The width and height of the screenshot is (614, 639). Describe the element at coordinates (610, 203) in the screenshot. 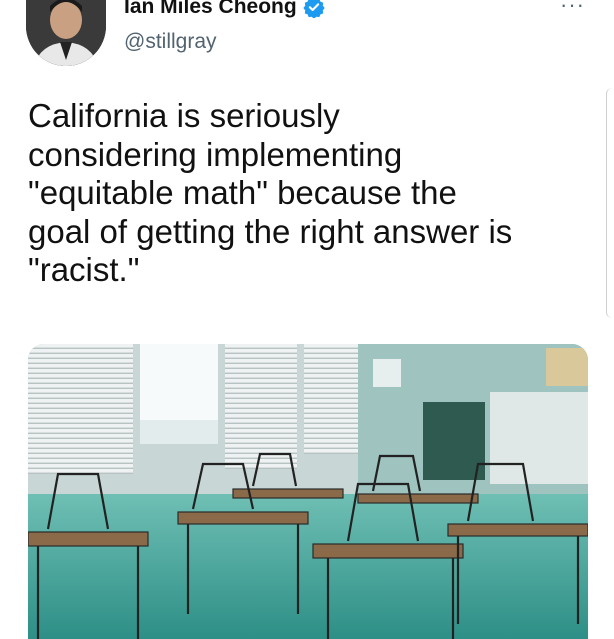

I see `adjacent-card-edge` at that location.